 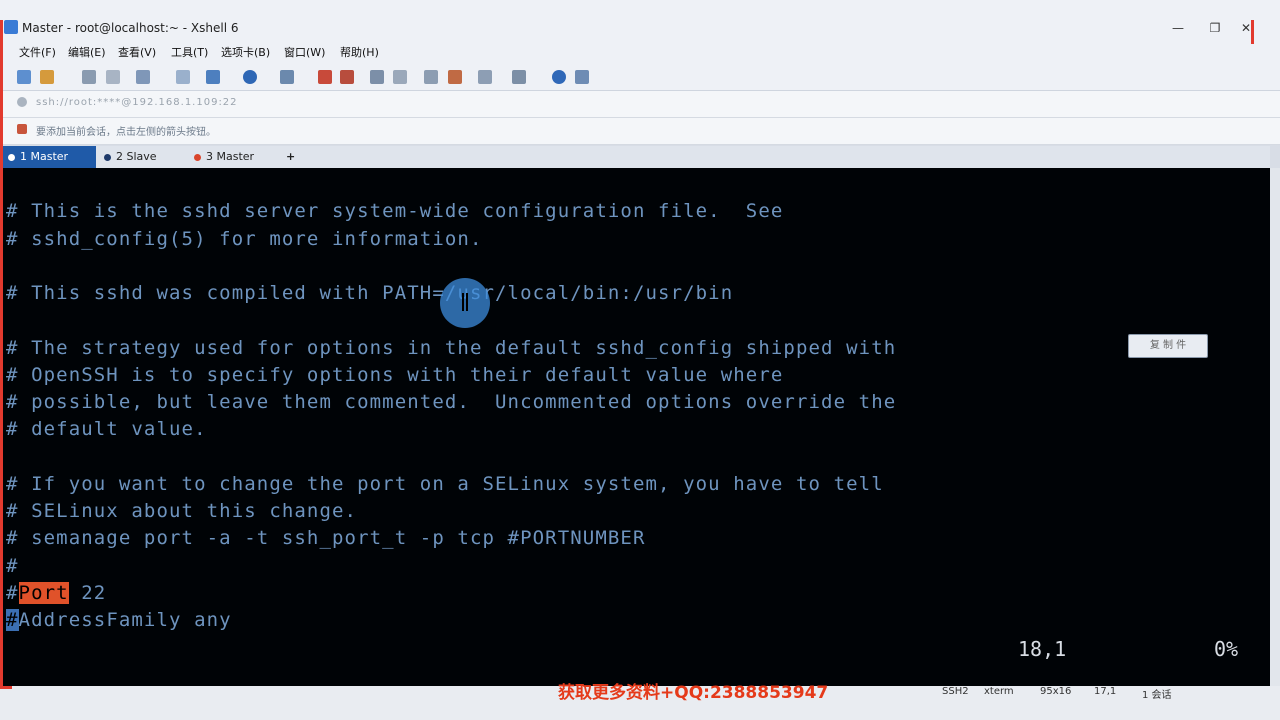 What do you see at coordinates (519, 77) in the screenshot?
I see `layout-icon` at bounding box center [519, 77].